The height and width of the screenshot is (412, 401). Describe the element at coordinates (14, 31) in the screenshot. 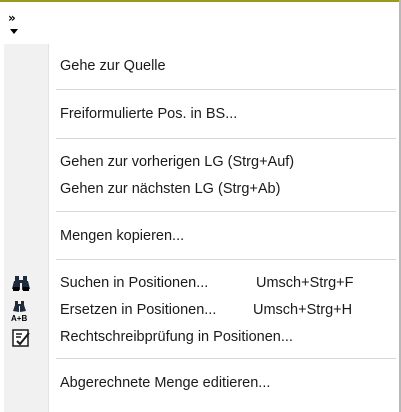

I see `dropdown-arrow-icon` at that location.